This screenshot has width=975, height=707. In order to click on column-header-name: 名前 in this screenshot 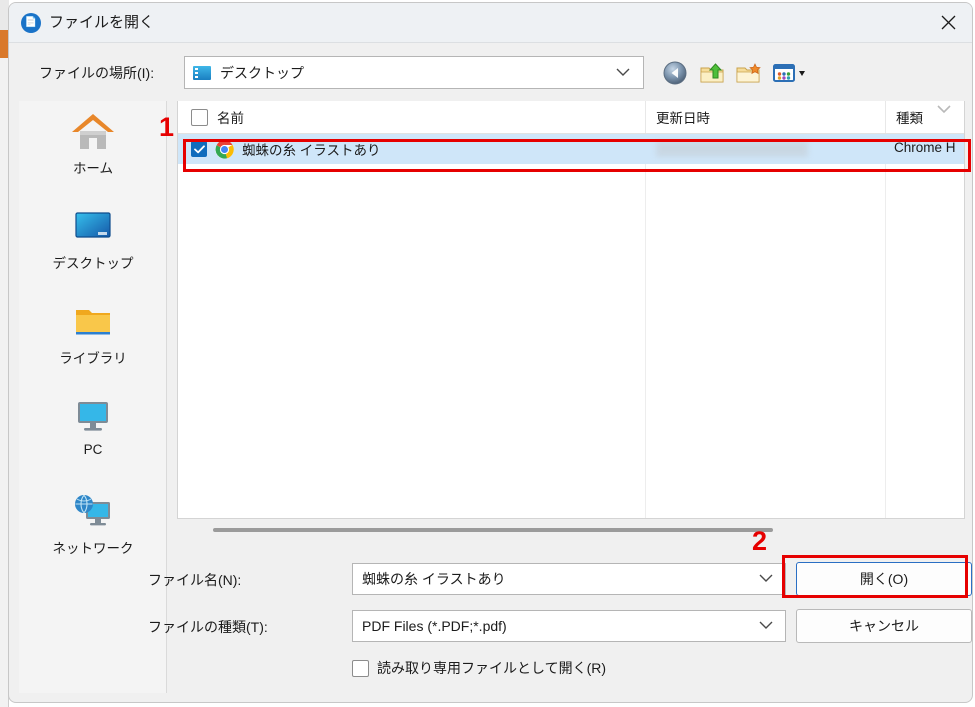, I will do `click(411, 117)`.